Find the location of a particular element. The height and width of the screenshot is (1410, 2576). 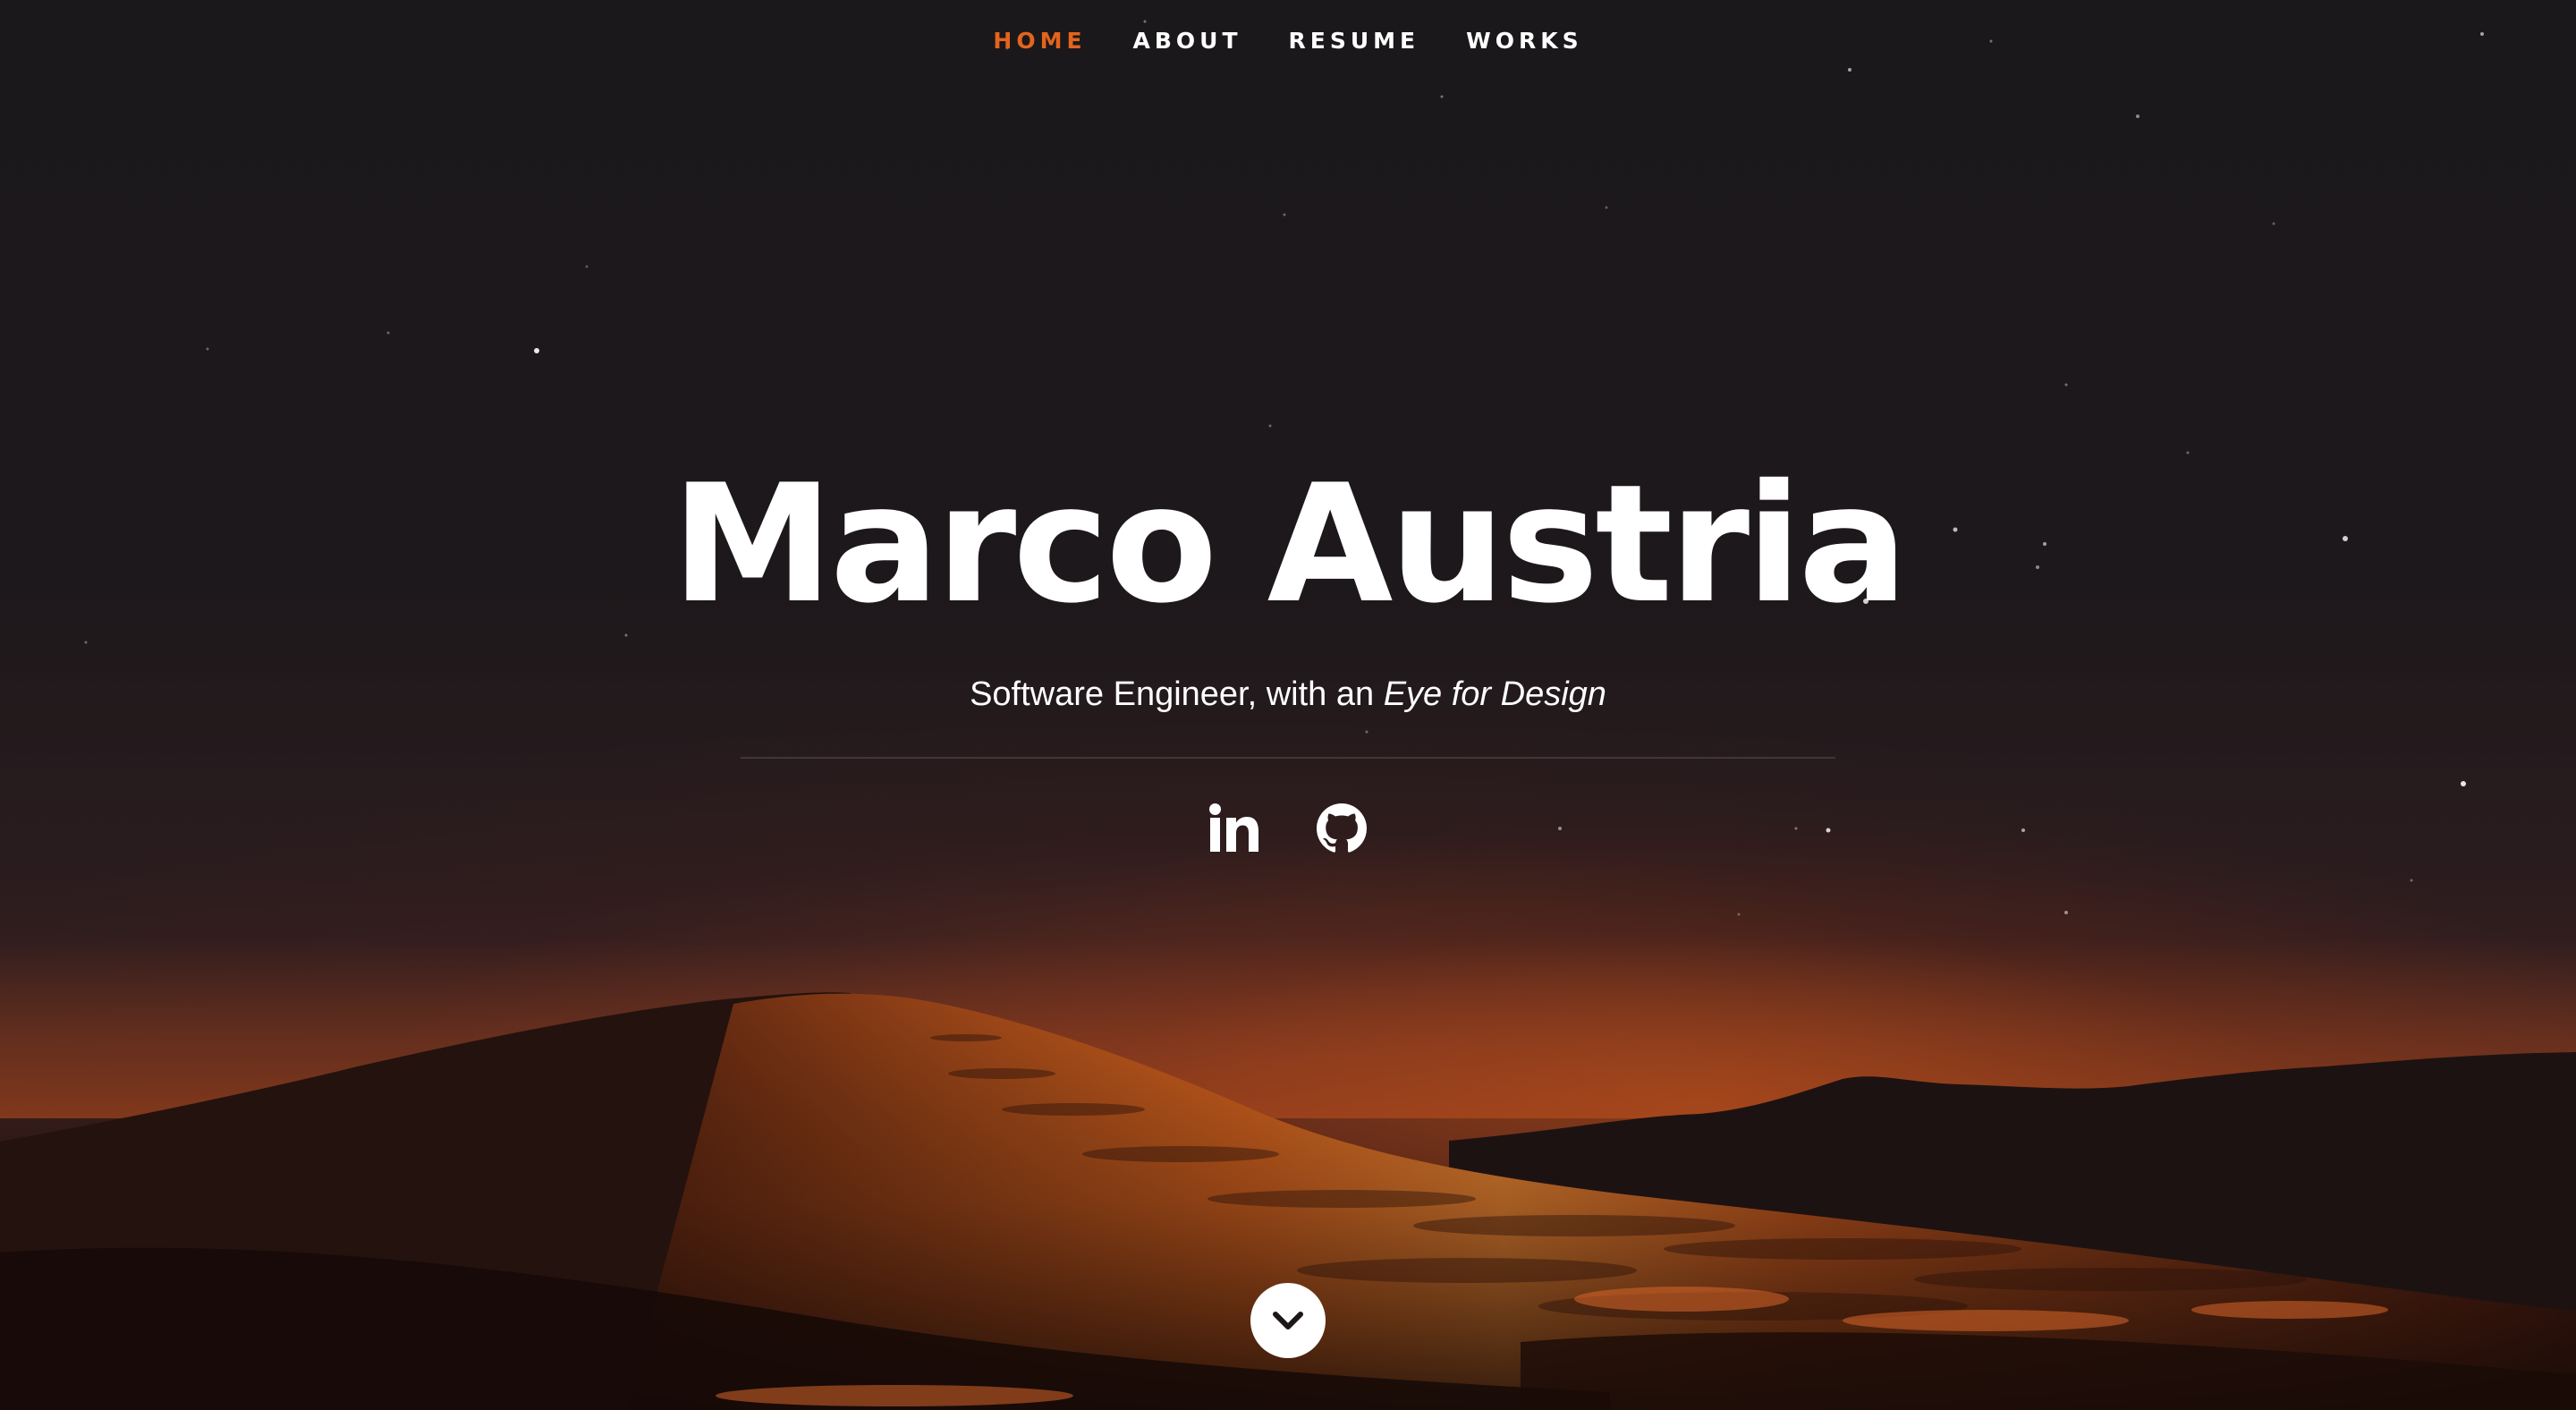

nav-about-link: ABOUT is located at coordinates (1187, 41).